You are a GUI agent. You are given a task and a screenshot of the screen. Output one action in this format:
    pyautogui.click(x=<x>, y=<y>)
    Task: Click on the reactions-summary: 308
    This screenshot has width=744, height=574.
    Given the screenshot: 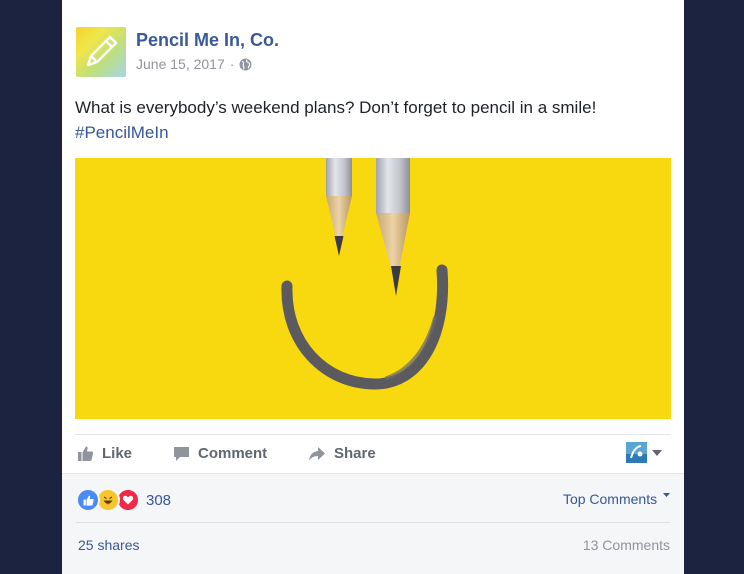 What is the action you would take?
    pyautogui.click(x=123, y=500)
    